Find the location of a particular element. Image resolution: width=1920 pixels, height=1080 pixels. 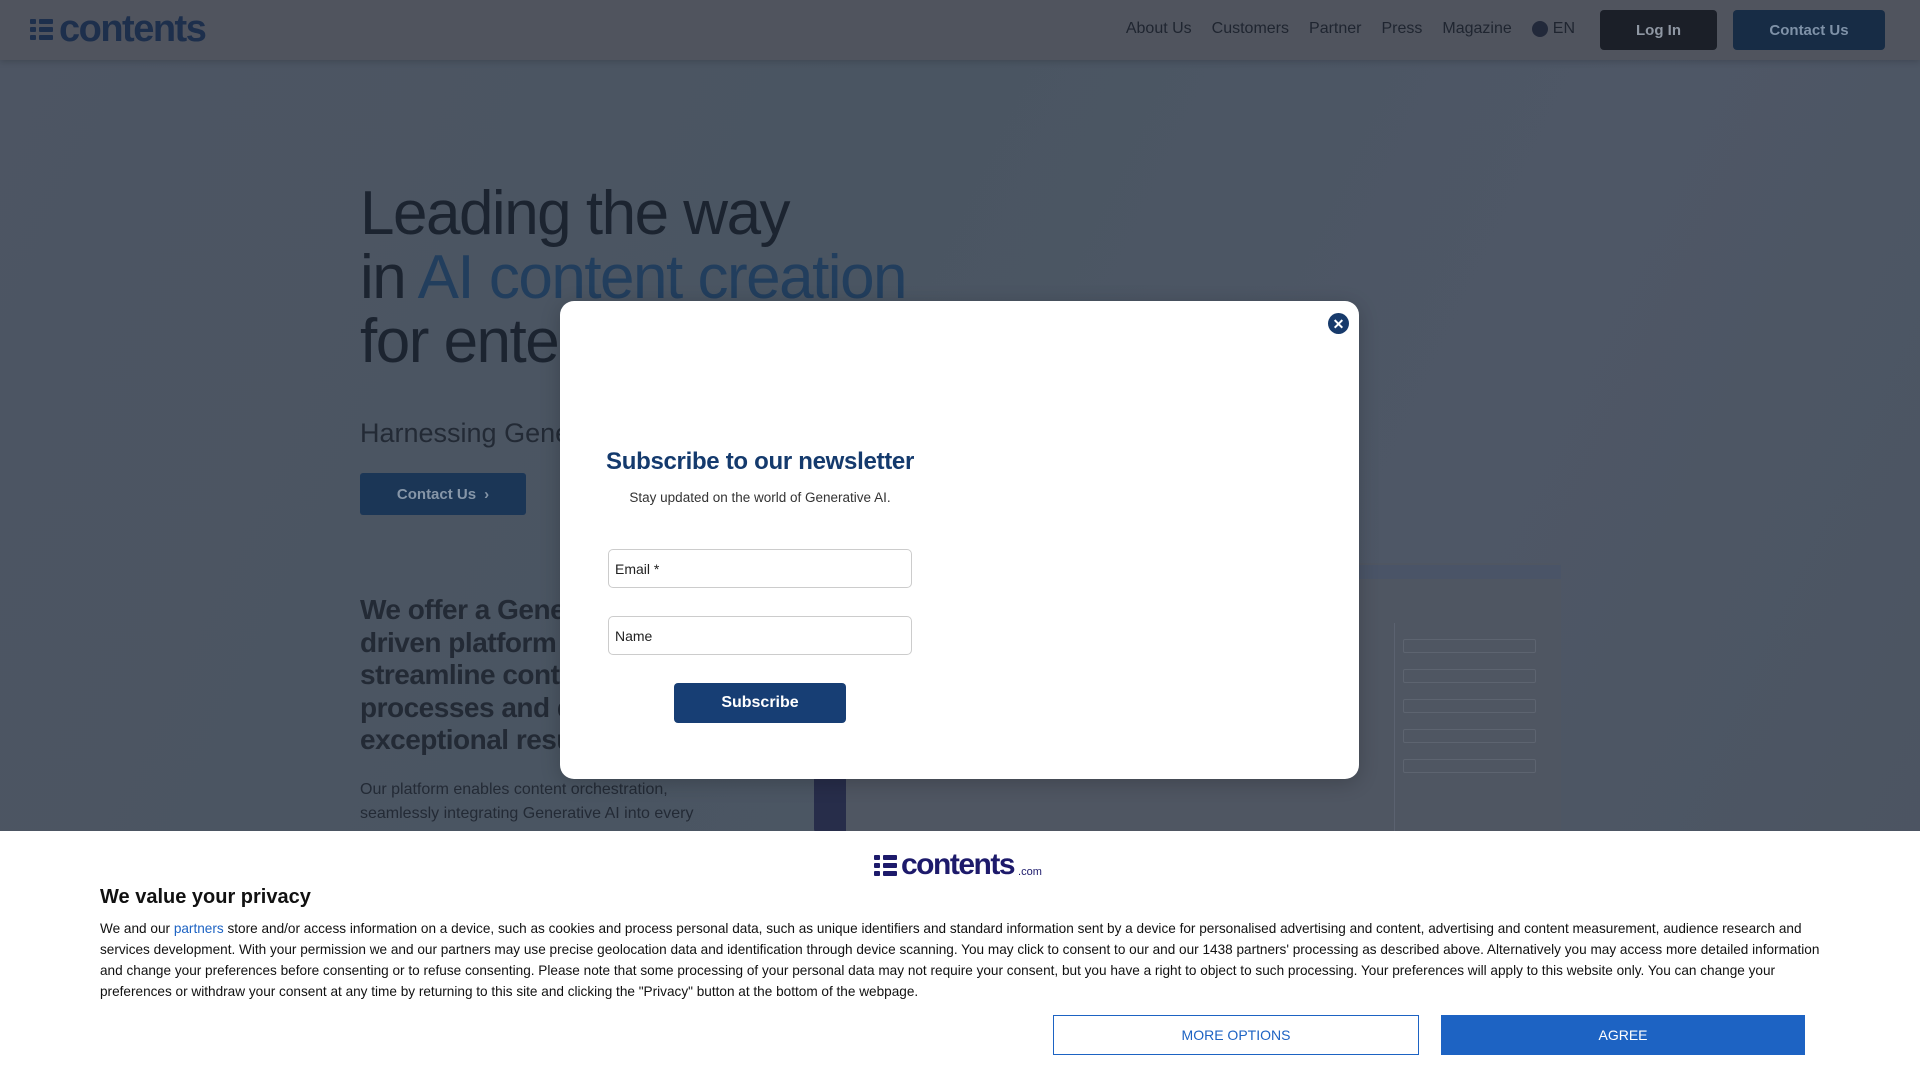

app-titlebar is located at coordinates (1457, 572).